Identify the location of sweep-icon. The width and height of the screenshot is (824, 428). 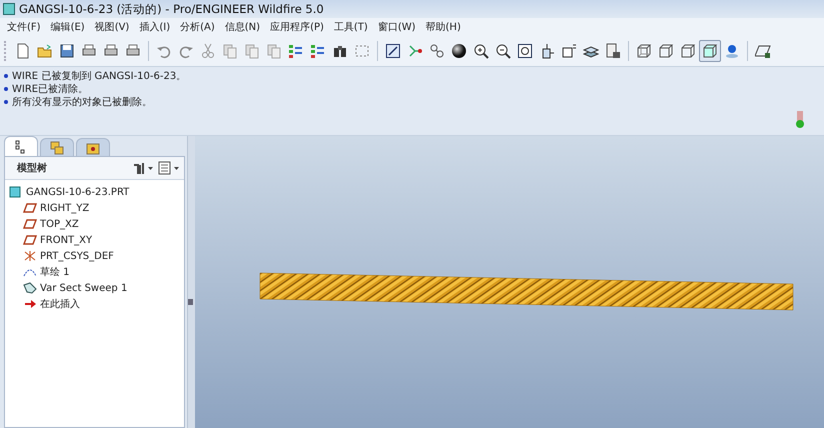
(30, 288).